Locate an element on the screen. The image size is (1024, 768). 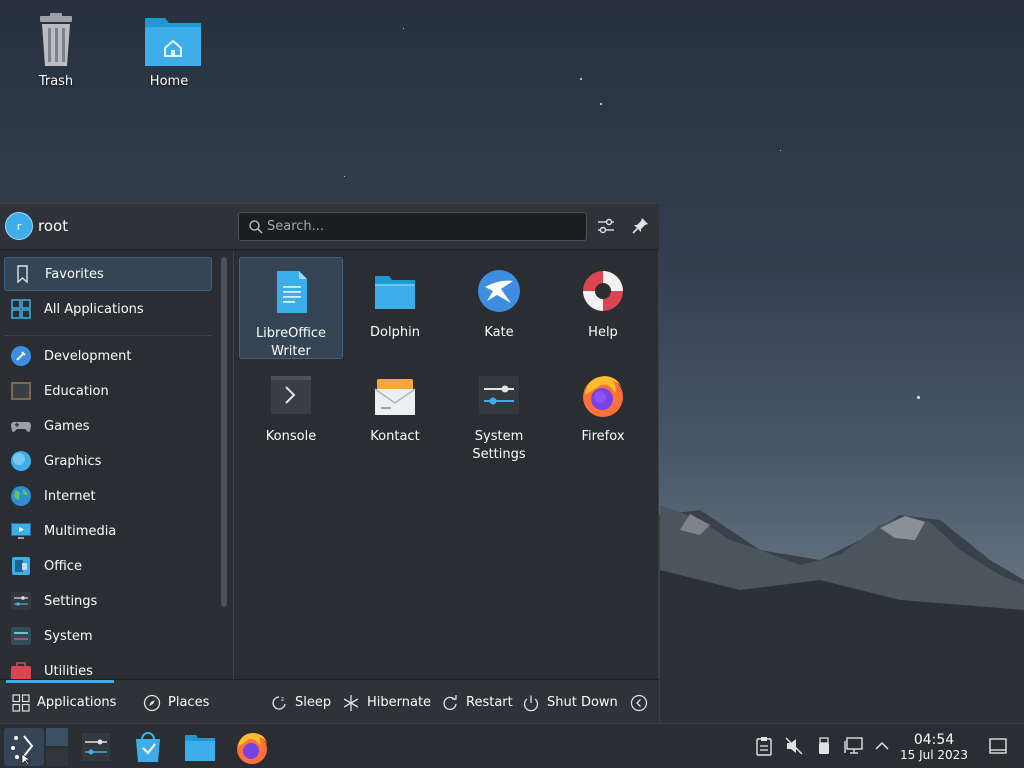
sidebar-item-label: Games is located at coordinates (67, 426).